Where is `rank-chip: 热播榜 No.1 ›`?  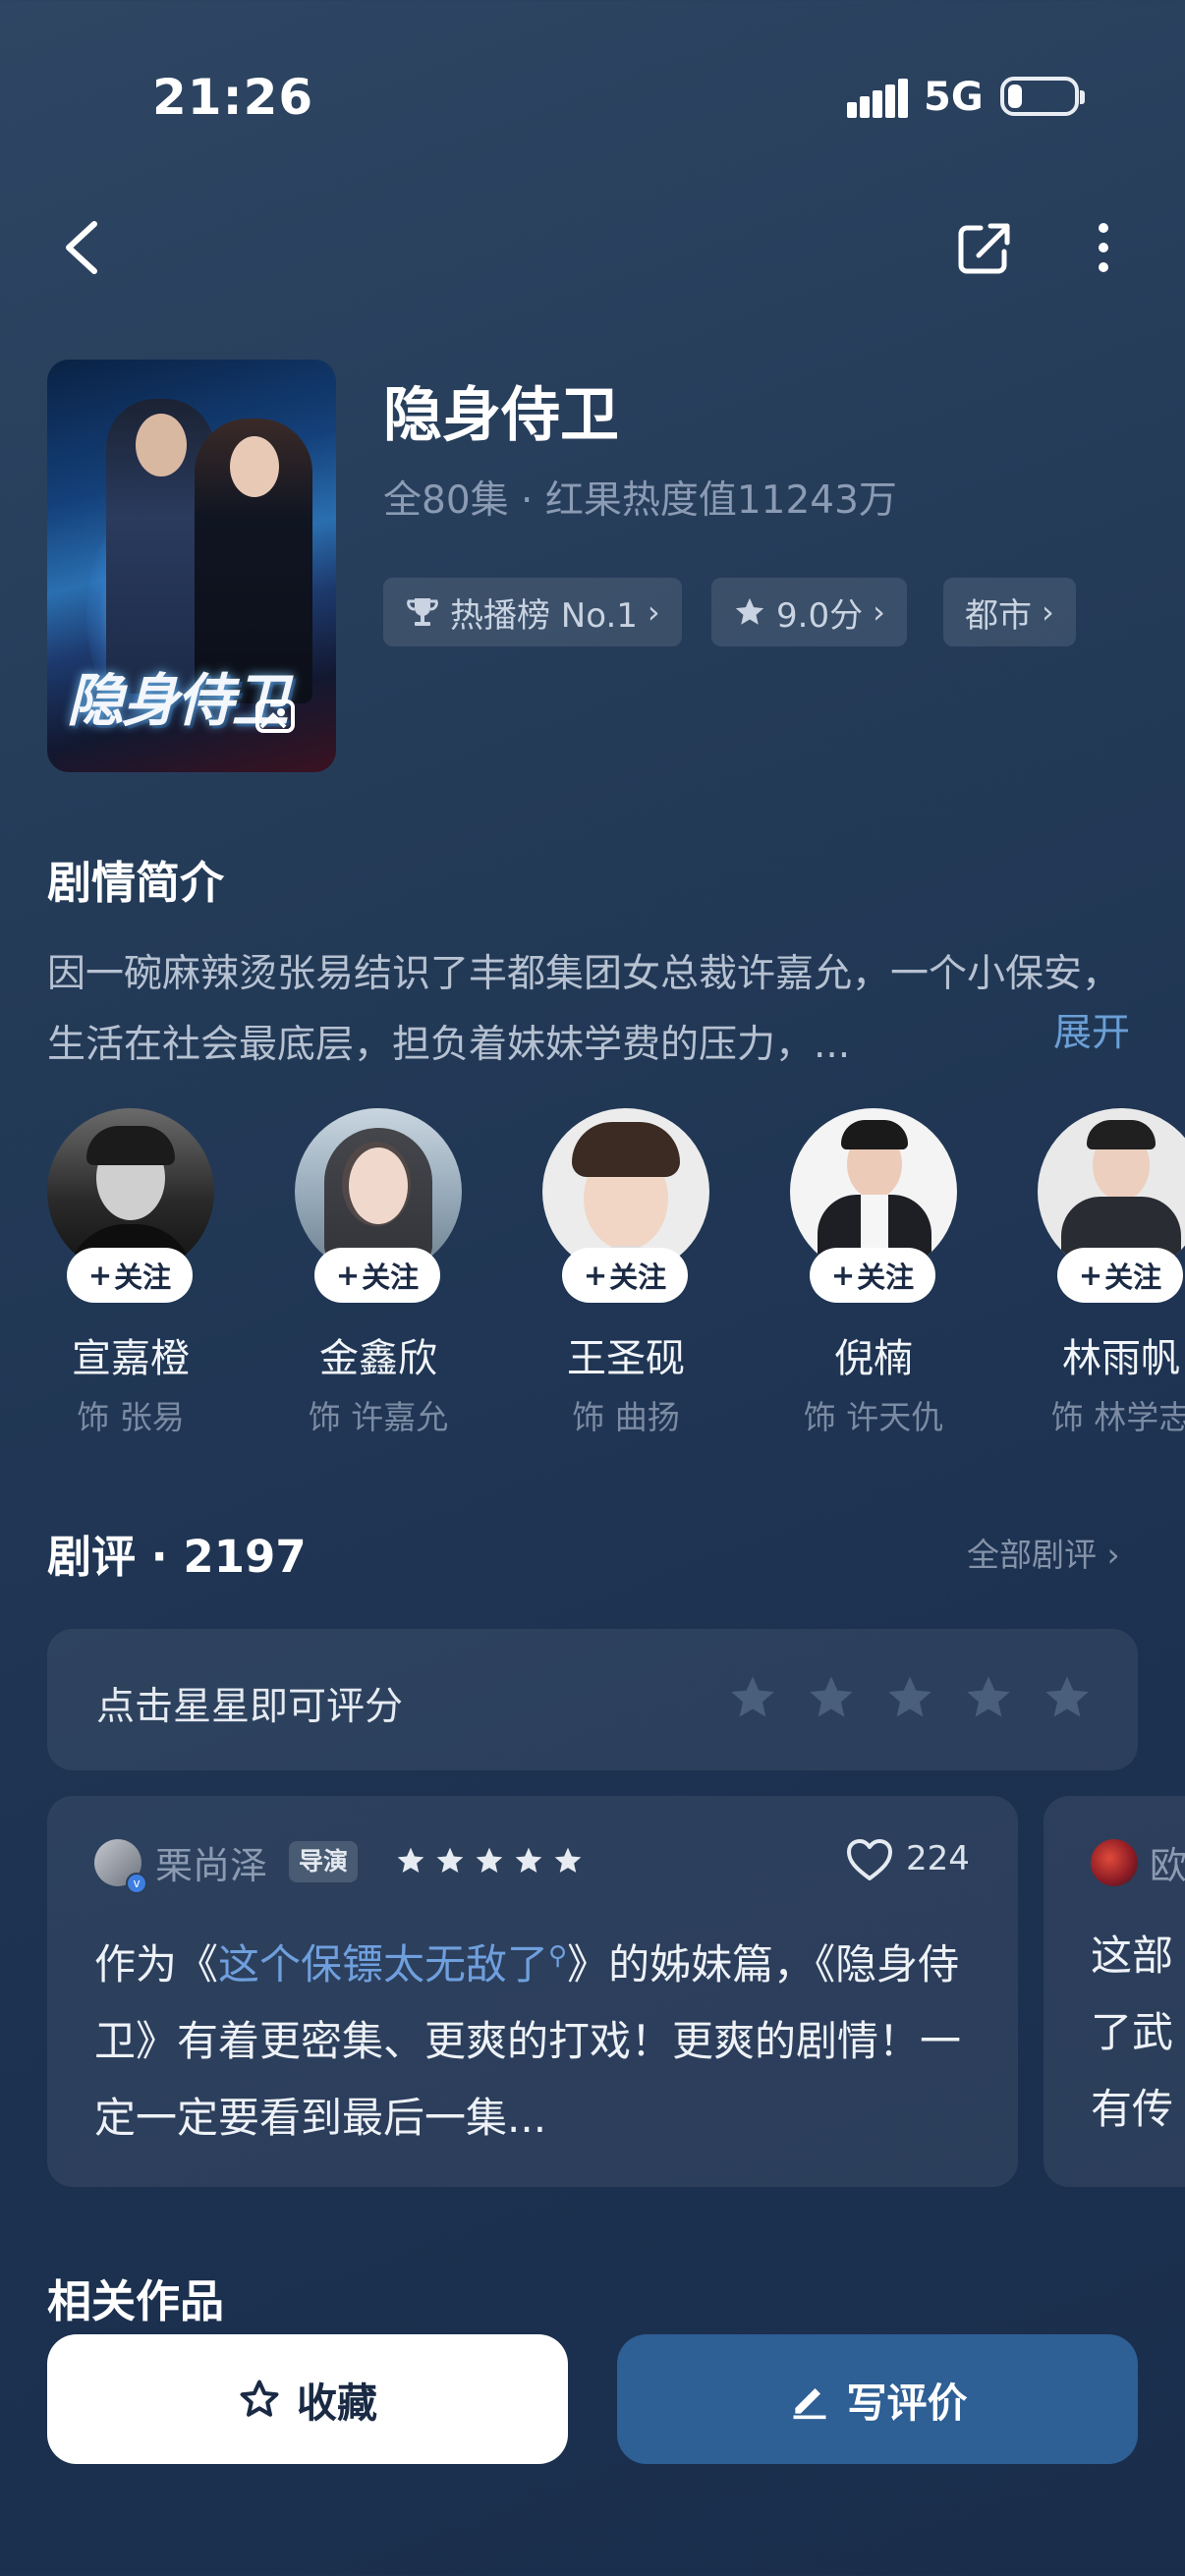
rank-chip: 热播榜 No.1 › is located at coordinates (532, 612).